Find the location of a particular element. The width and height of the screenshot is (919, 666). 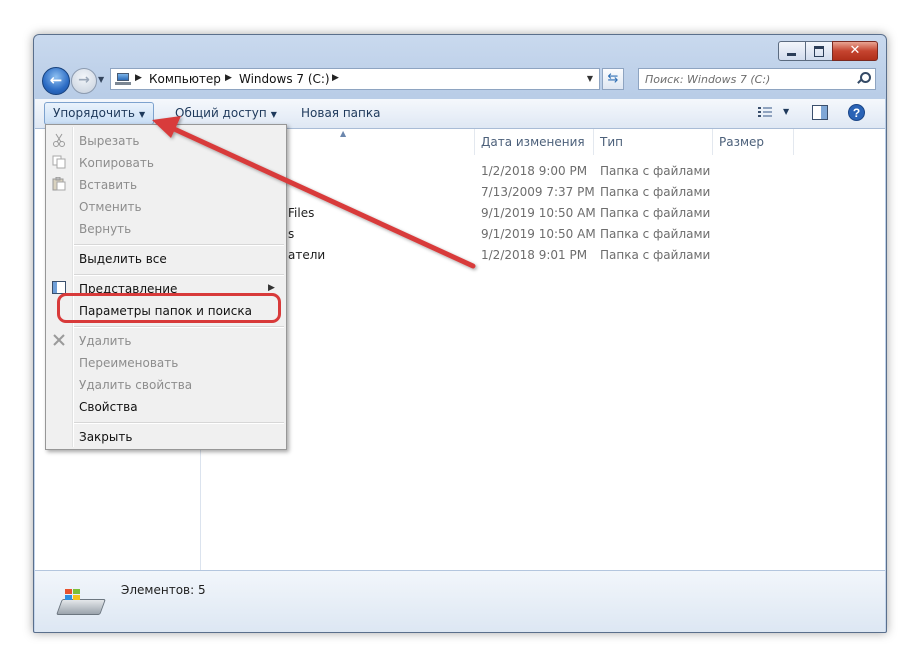

copy-icon is located at coordinates (59, 162).